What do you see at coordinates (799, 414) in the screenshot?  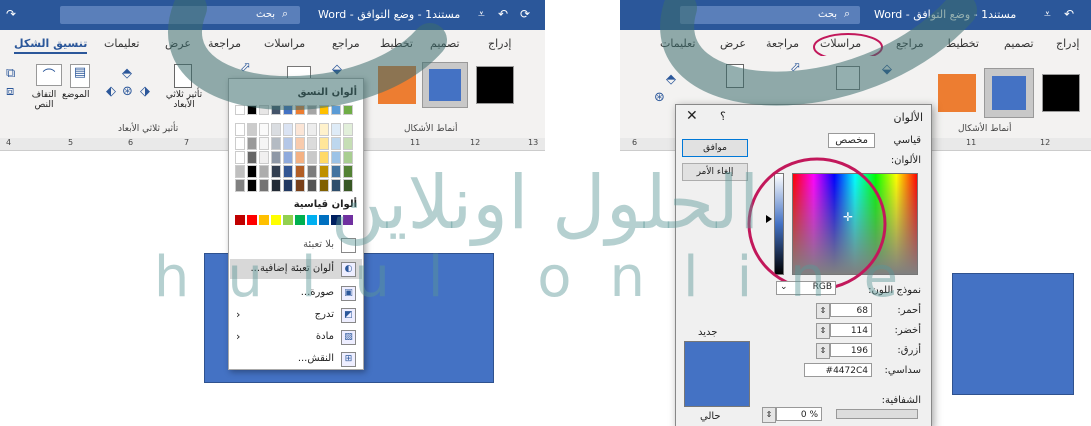 I see `transparency-input: 0 %` at bounding box center [799, 414].